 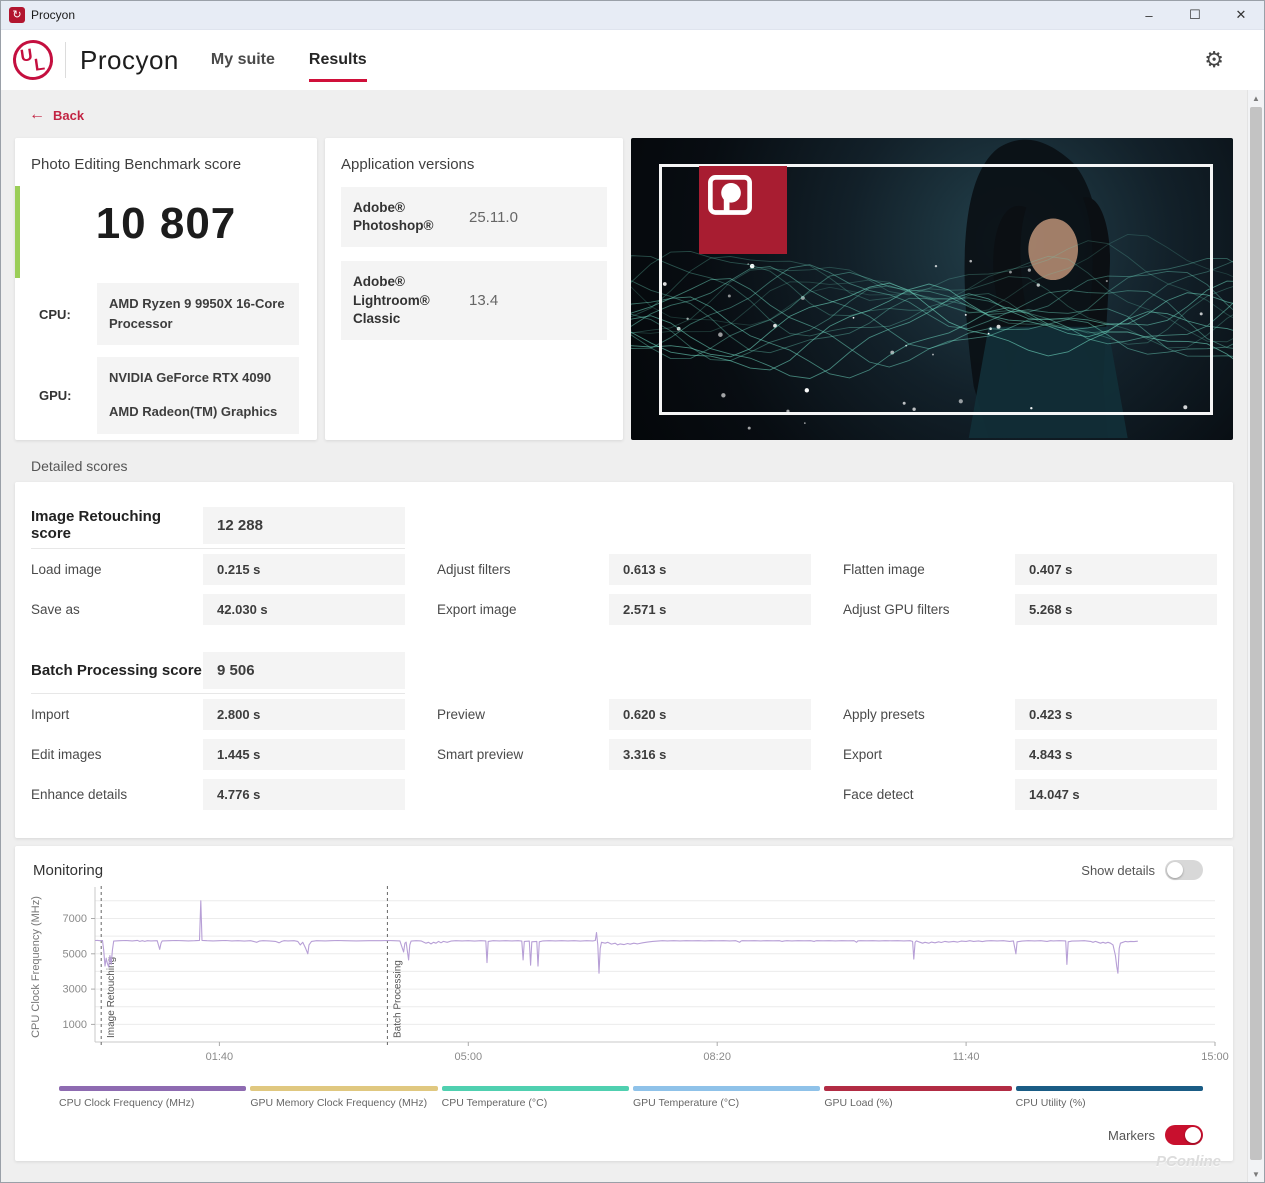 I want to click on metric-value: 0.620 s, so click(x=710, y=714).